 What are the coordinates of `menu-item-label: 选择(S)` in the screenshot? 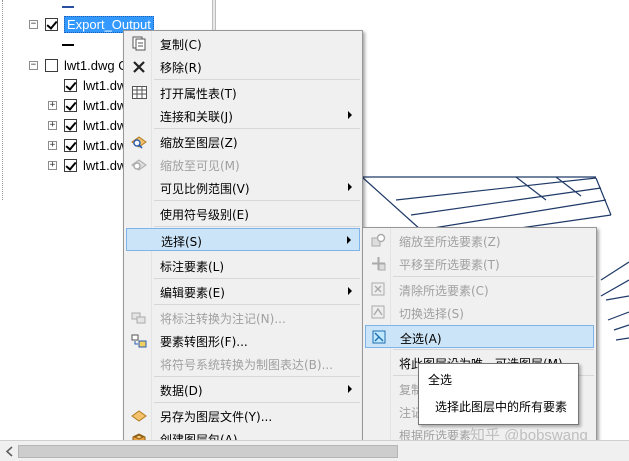 It's located at (181, 242).